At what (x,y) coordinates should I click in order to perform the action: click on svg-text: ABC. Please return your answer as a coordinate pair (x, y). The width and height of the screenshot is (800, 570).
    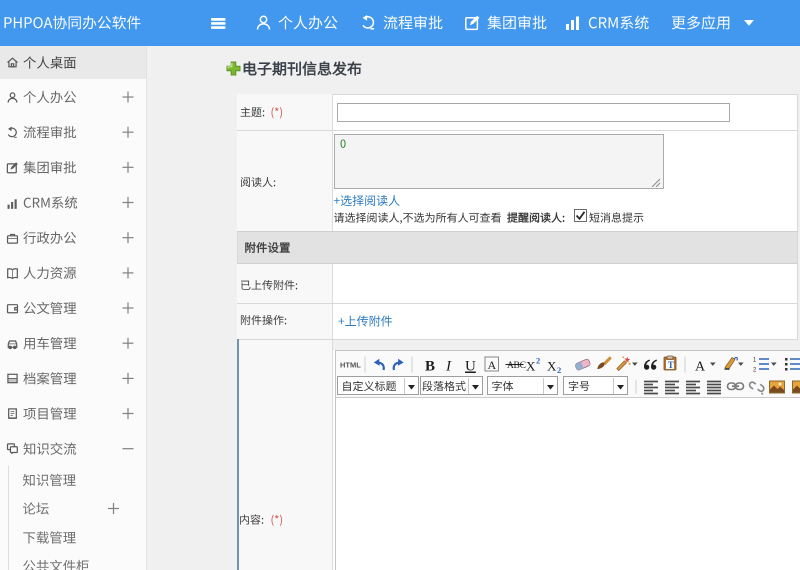
    Looking at the image, I should click on (516, 366).